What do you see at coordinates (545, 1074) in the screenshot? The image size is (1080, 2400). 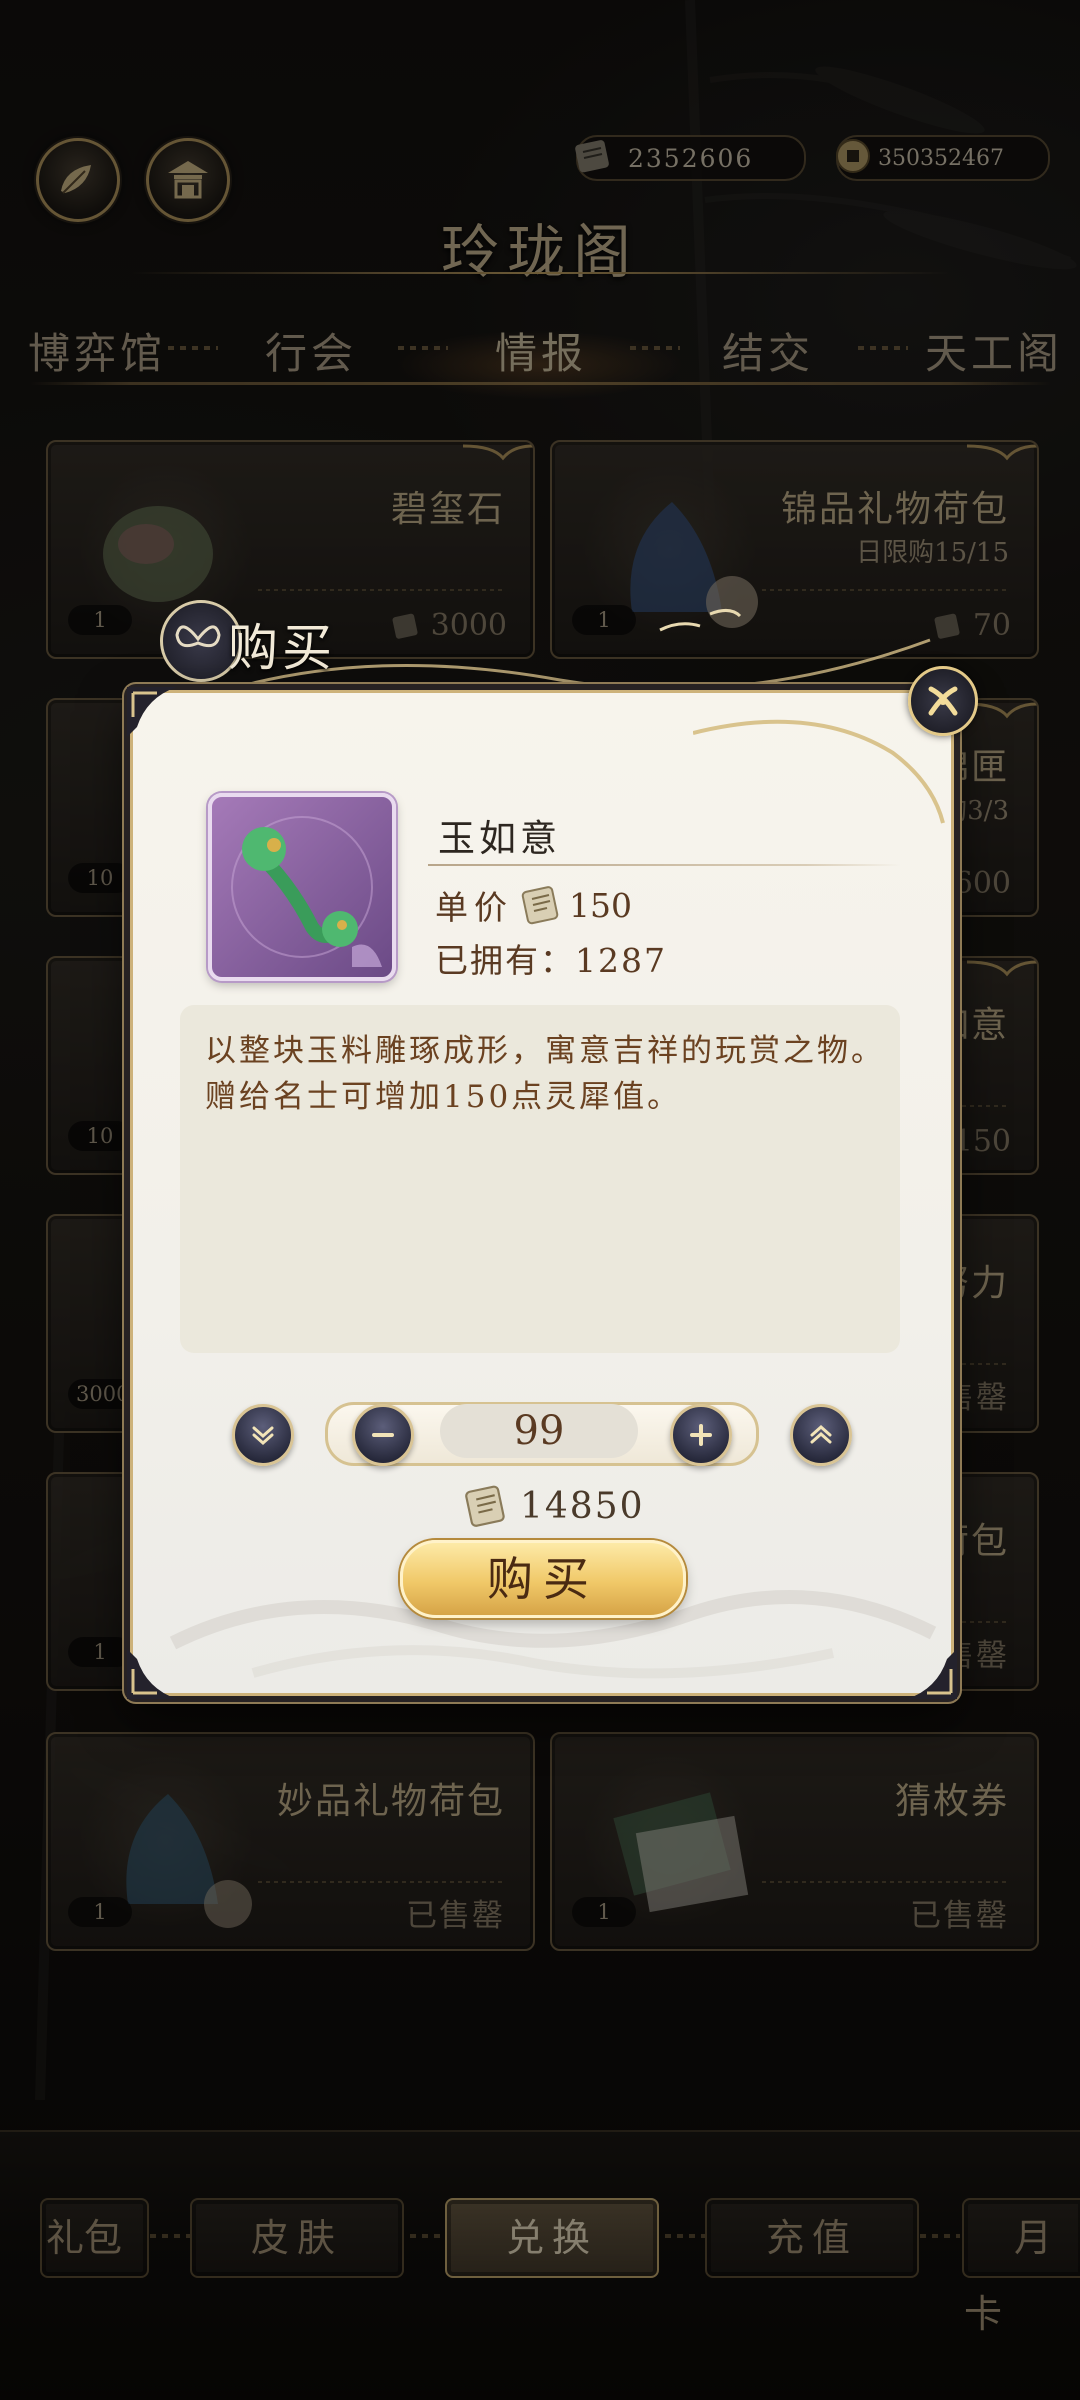 I see `item-description: 以整块玉料雕琢成形，寓意吉祥的玩赏之物。赠给名士可增加150点灵犀值。` at bounding box center [545, 1074].